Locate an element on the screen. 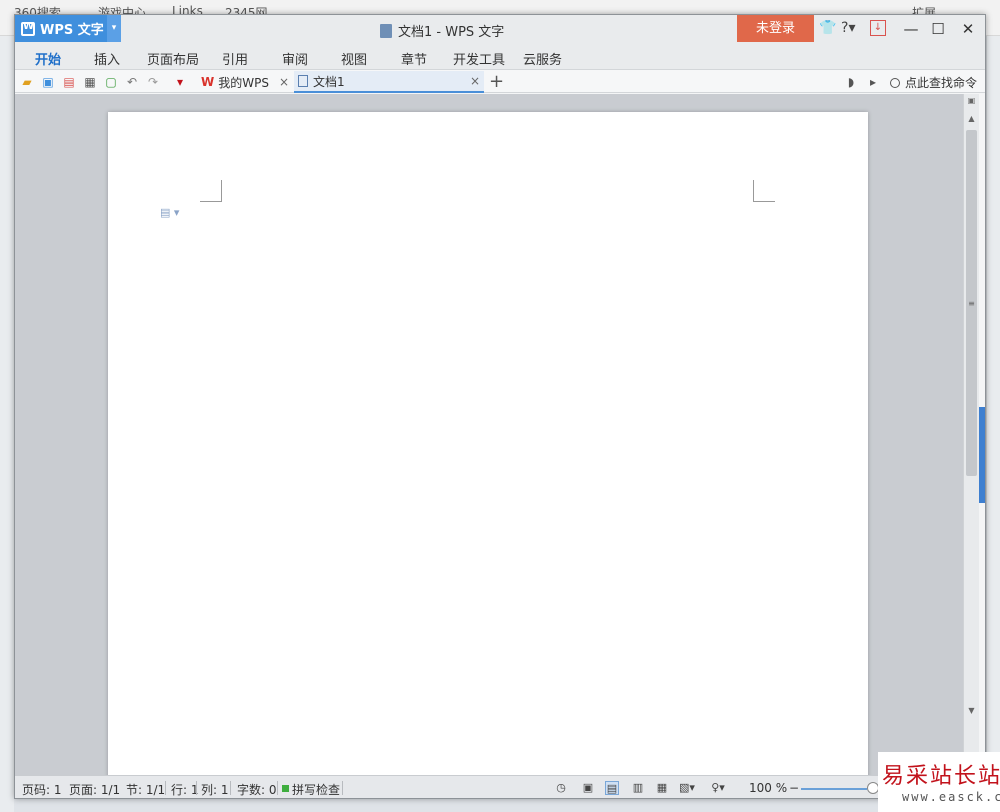 This screenshot has height=812, width=1000. tab-document1-label: 文档1 is located at coordinates (329, 81).